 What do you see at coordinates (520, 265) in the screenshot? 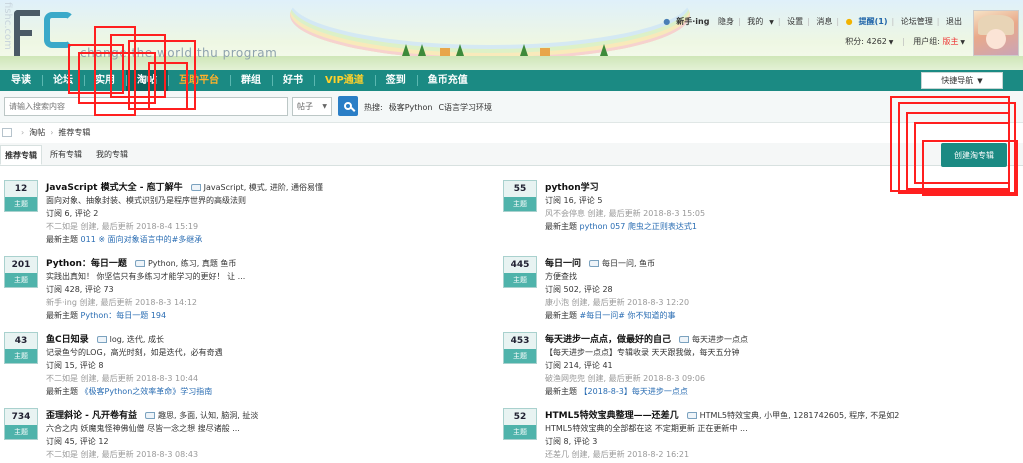
I see `thread-count: 445` at bounding box center [520, 265].